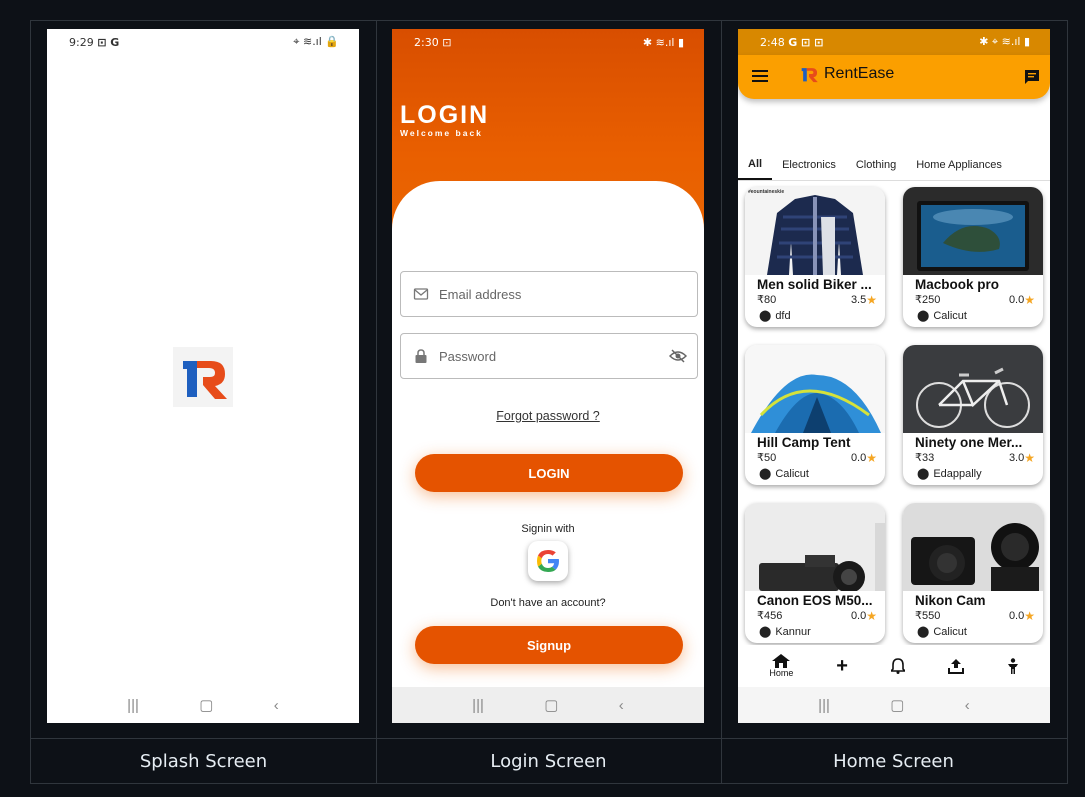 This screenshot has width=1085, height=797. Describe the element at coordinates (548, 761) in the screenshot. I see `login-caption: Login Screen` at that location.